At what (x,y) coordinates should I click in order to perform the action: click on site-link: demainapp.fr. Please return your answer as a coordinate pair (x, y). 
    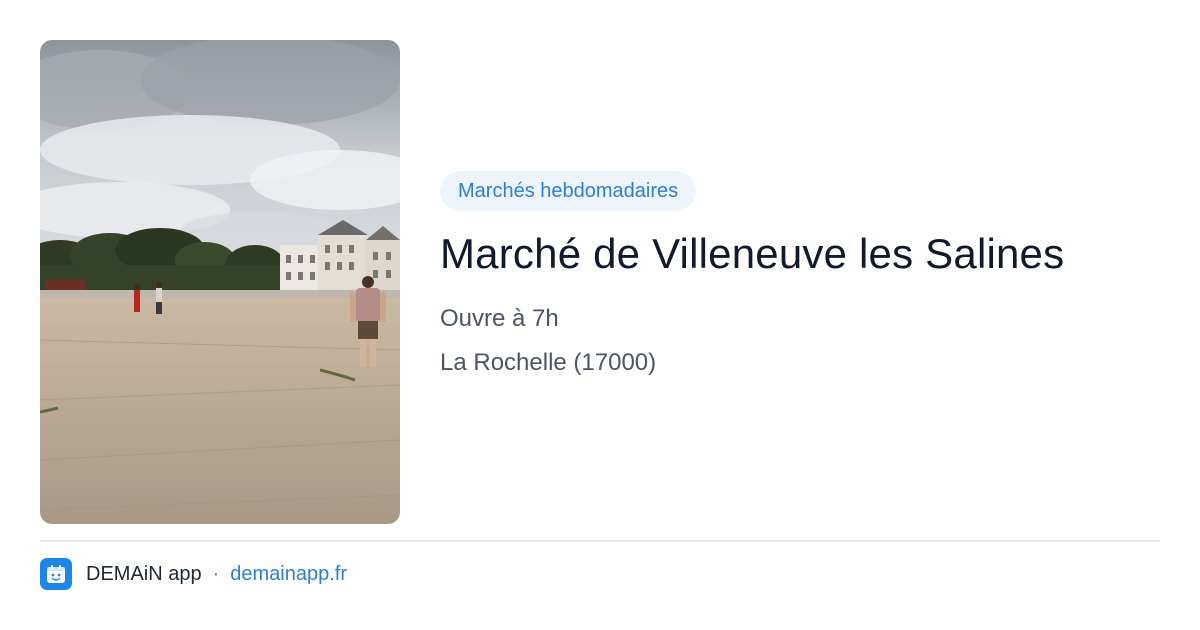
    Looking at the image, I should click on (288, 574).